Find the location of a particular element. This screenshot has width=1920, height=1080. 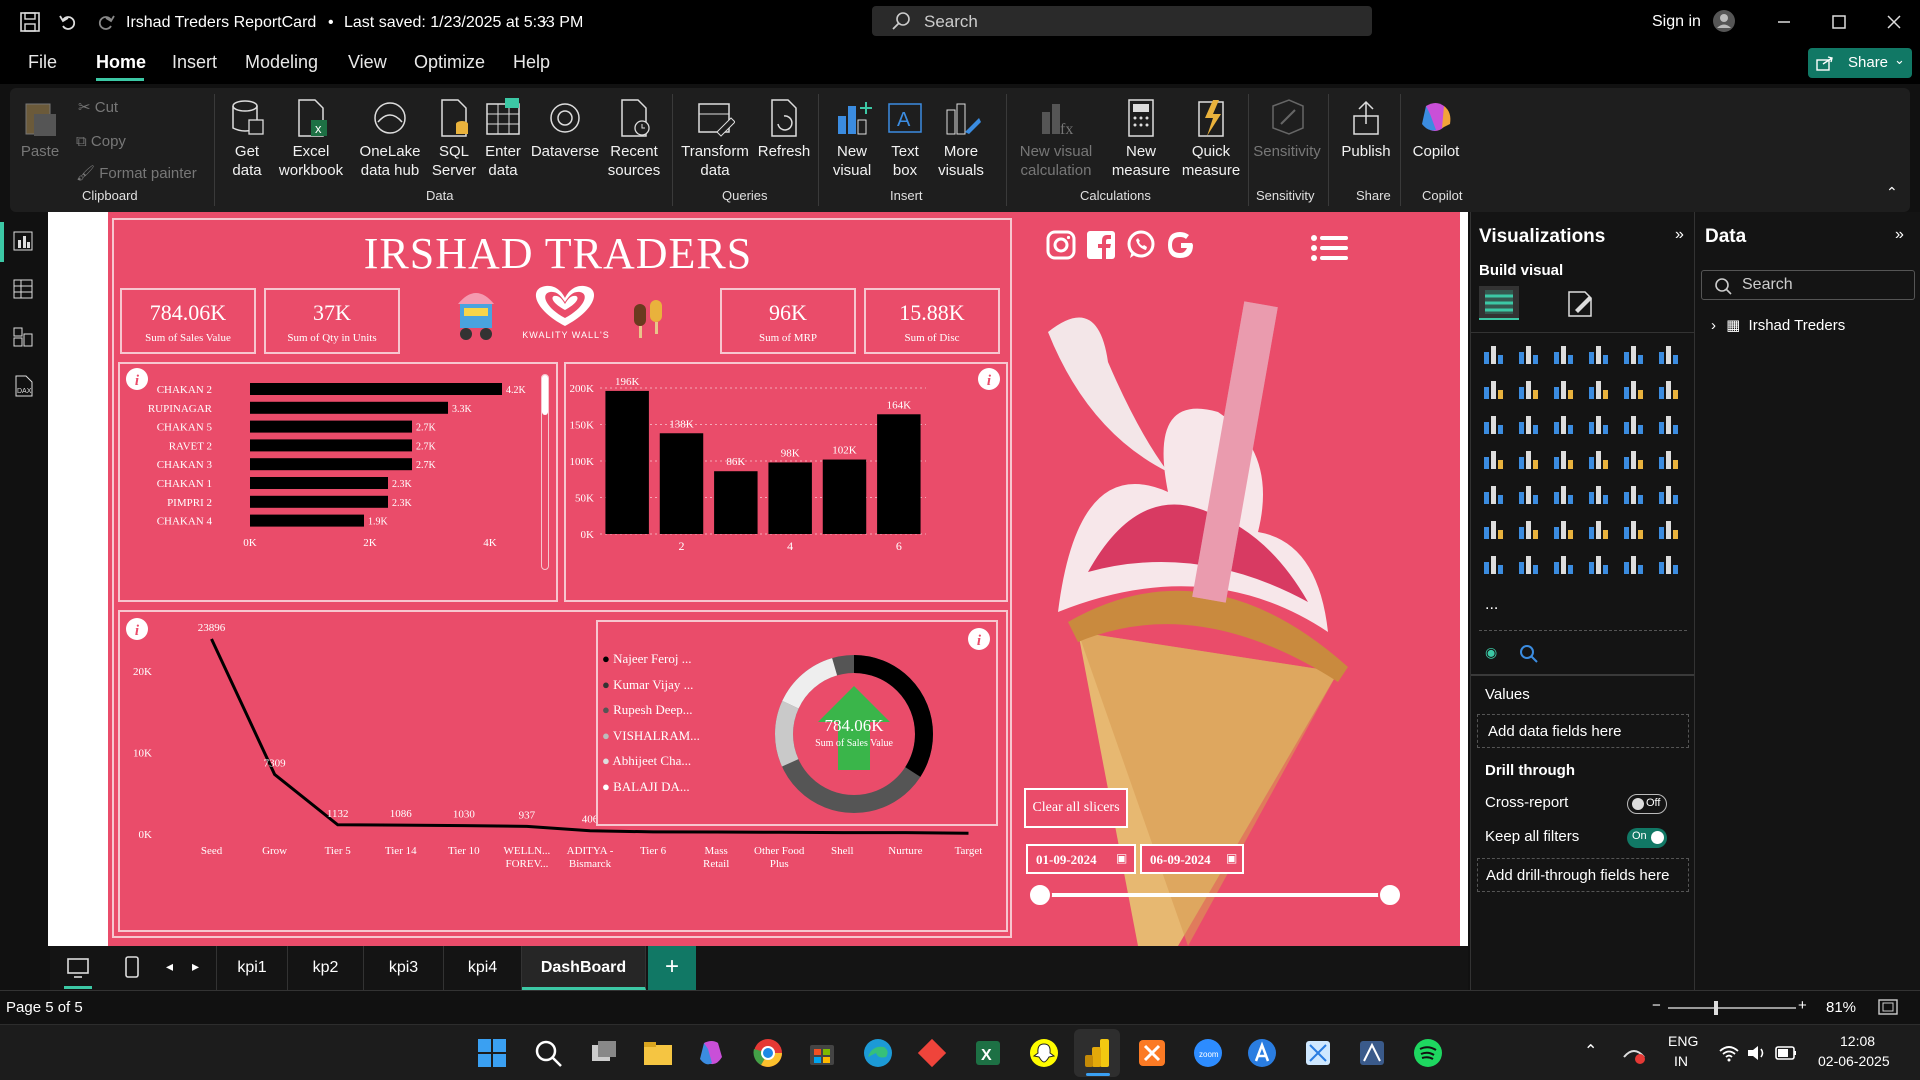

funnel-icon is located at coordinates (1528, 424).